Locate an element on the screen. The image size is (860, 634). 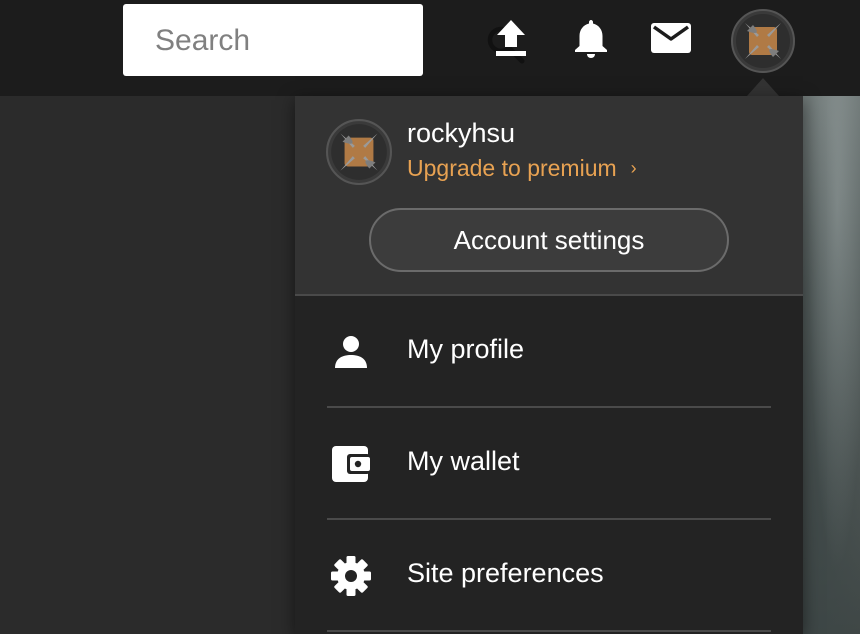
username: rockyhsu is located at coordinates (461, 133).